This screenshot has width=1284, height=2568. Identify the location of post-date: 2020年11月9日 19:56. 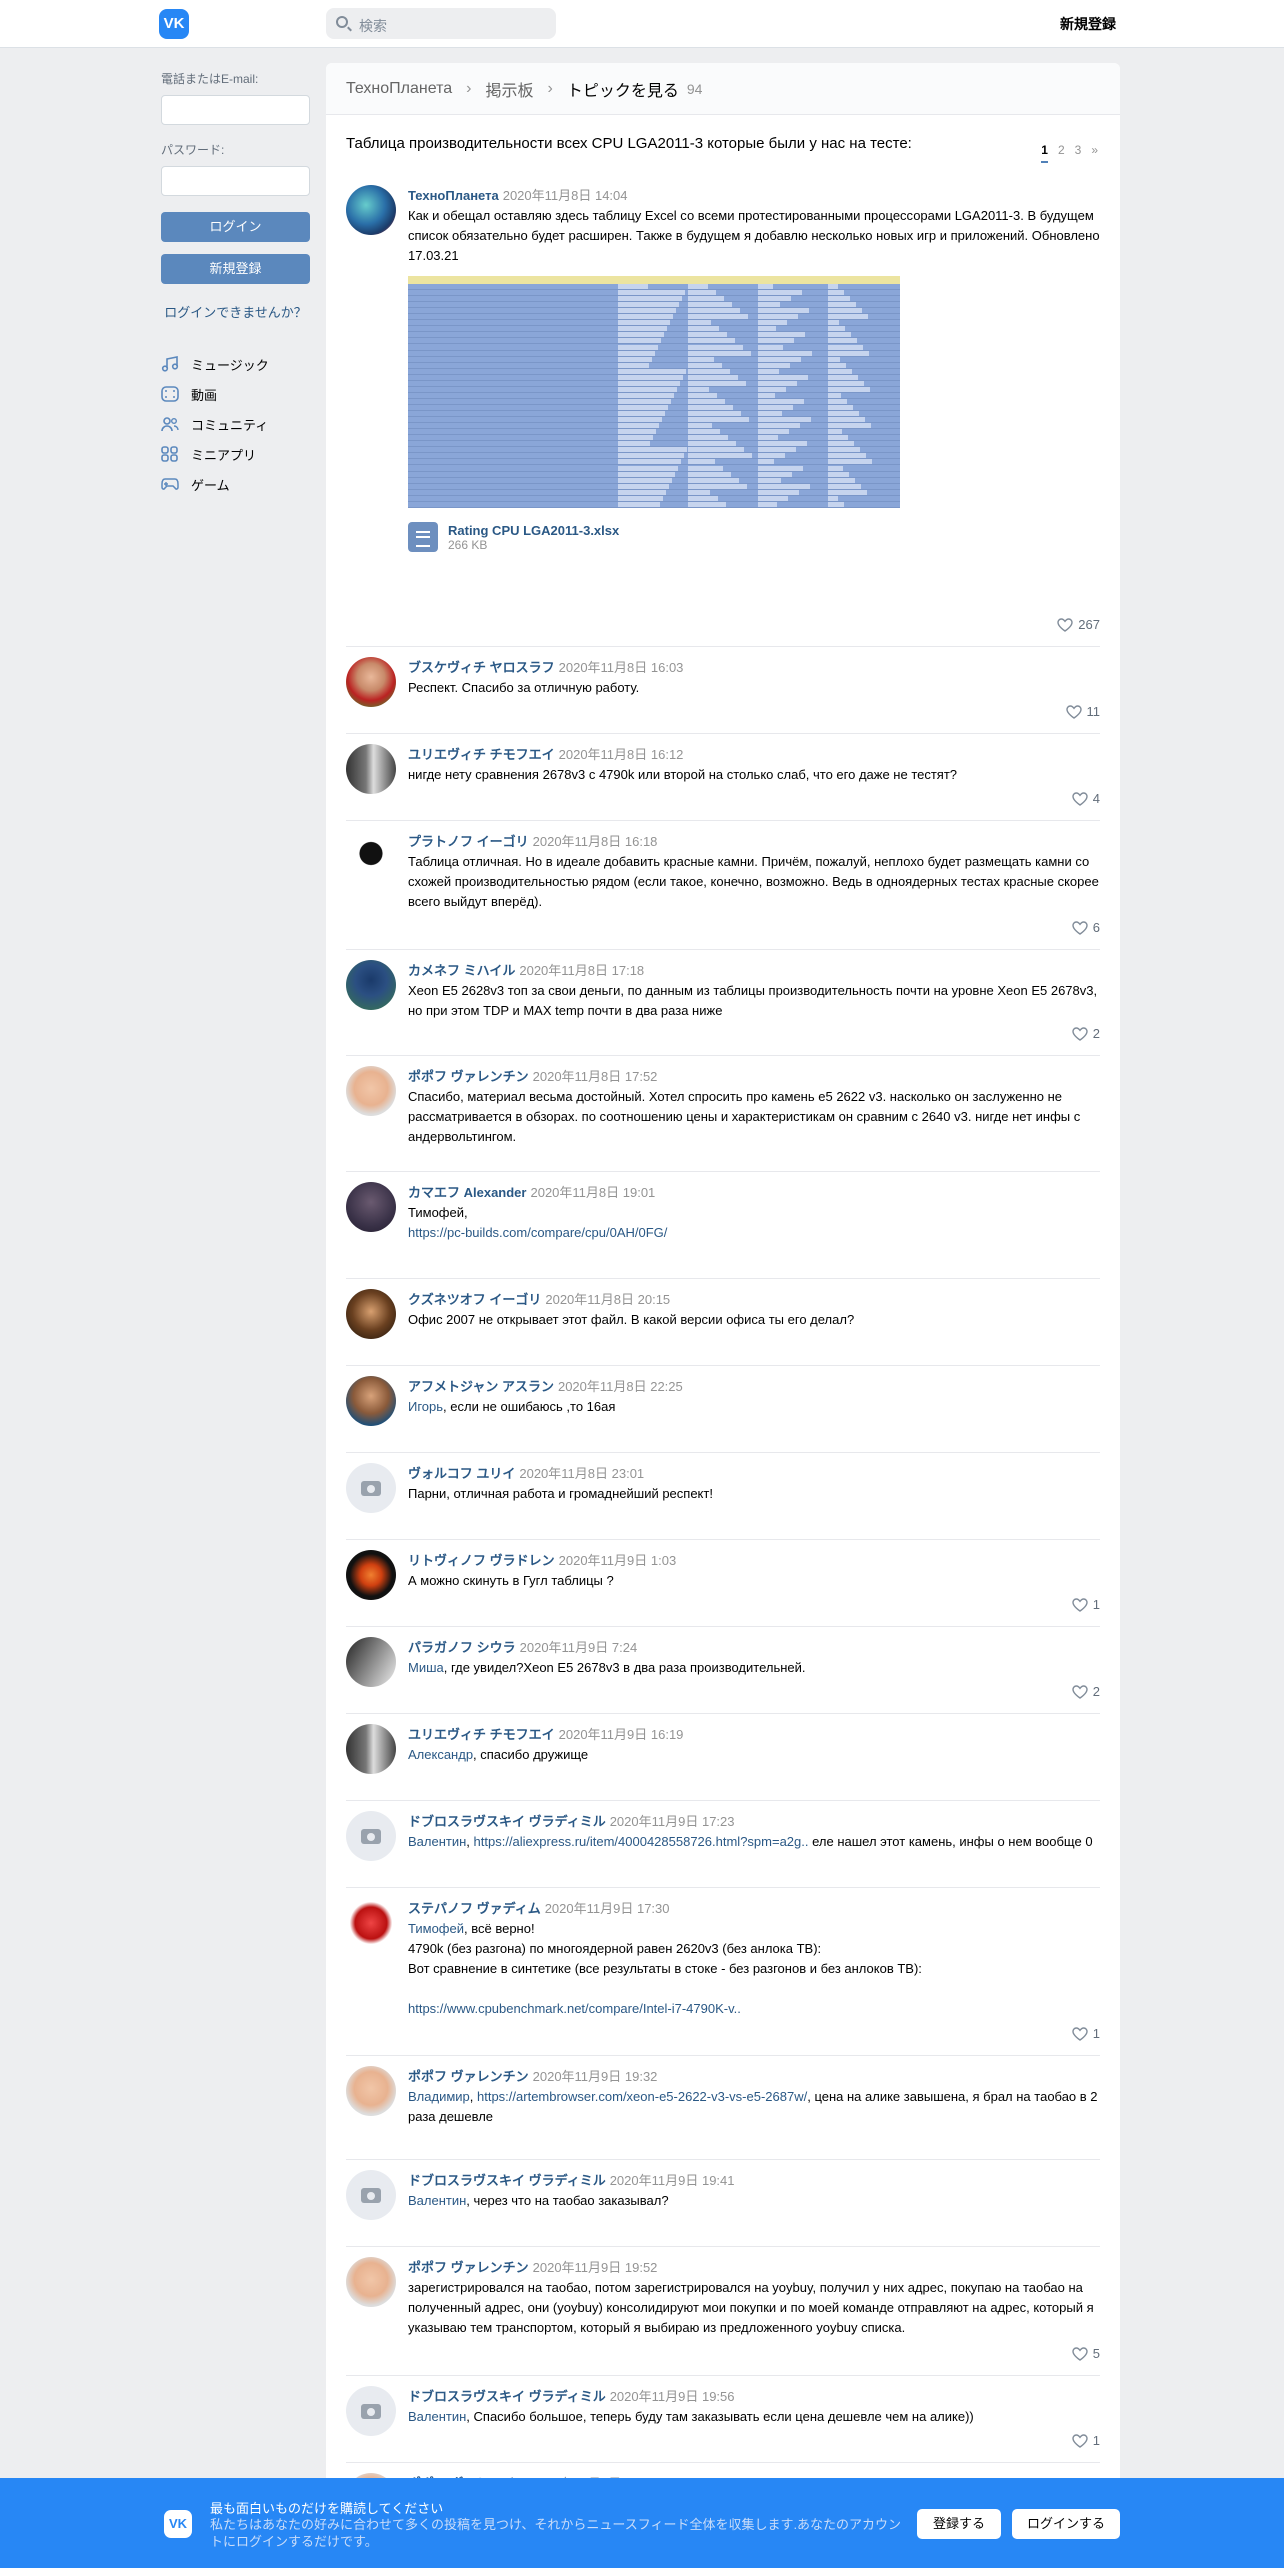
(672, 2396).